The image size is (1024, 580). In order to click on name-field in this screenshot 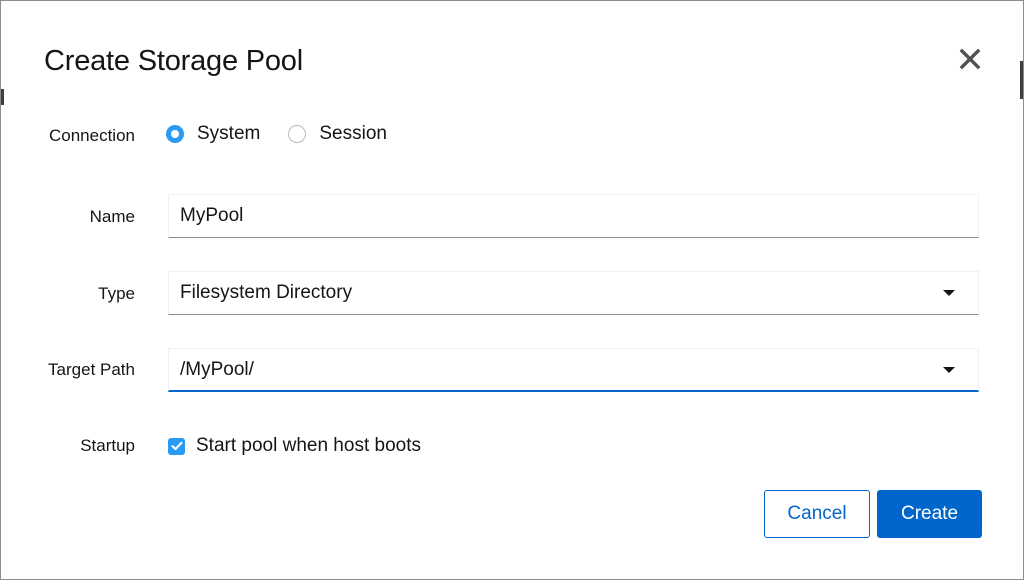, I will do `click(573, 216)`.